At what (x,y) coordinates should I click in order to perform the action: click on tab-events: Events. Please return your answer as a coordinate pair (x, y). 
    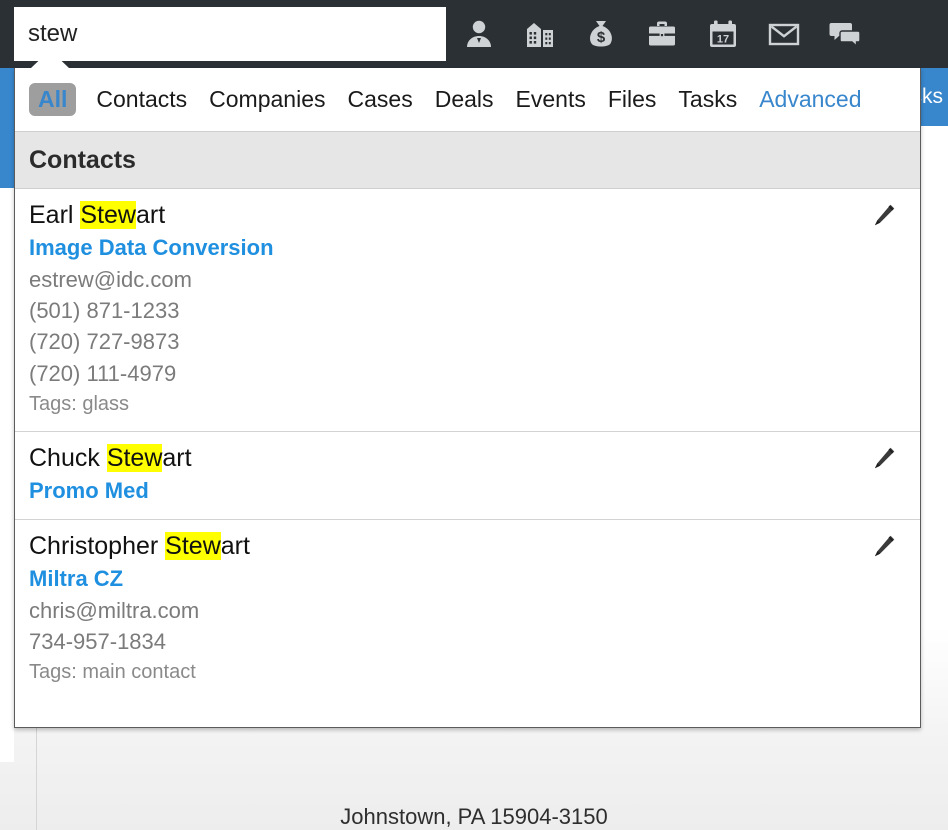
    Looking at the image, I should click on (551, 99).